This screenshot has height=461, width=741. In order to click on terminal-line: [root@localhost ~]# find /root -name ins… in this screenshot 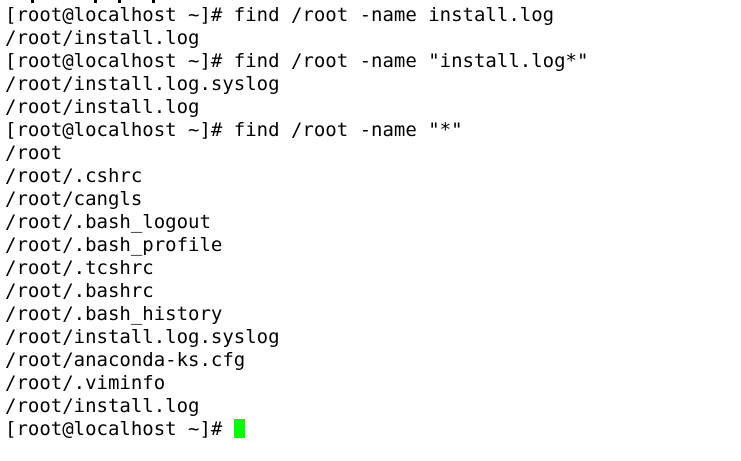, I will do `click(280, 15)`.